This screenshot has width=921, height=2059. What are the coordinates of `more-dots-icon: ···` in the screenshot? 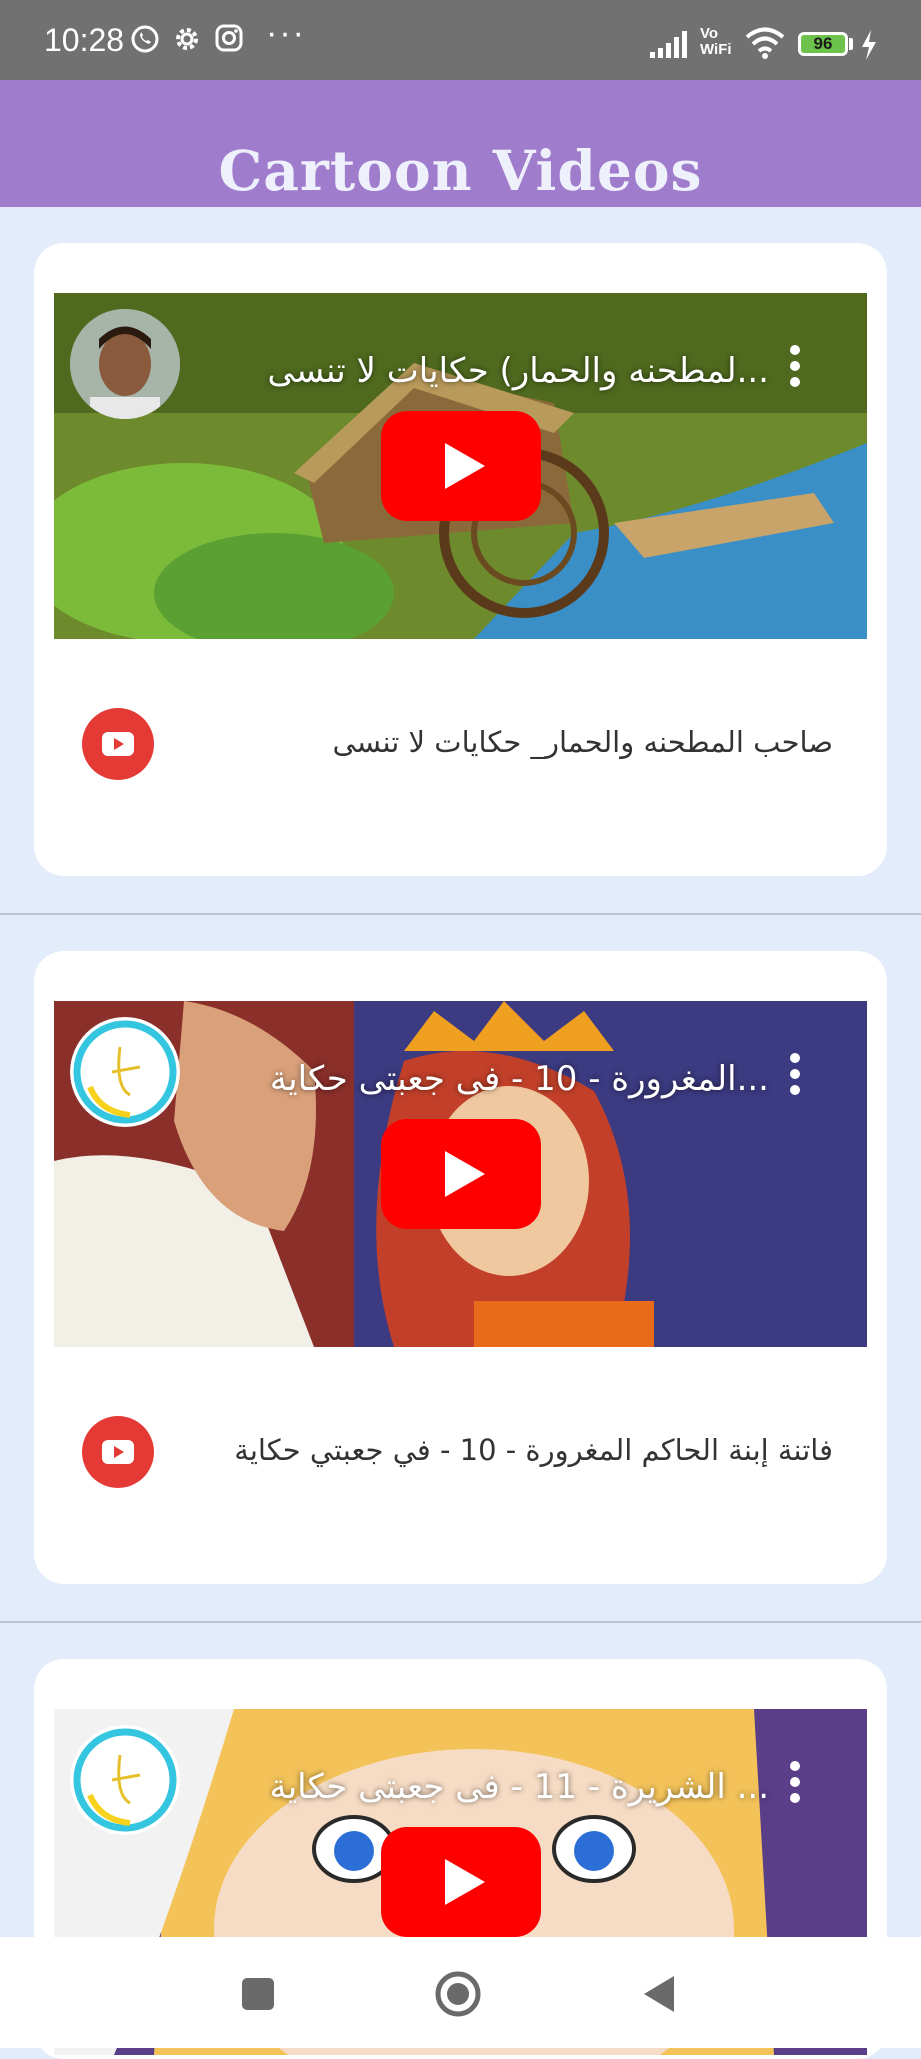 It's located at (286, 33).